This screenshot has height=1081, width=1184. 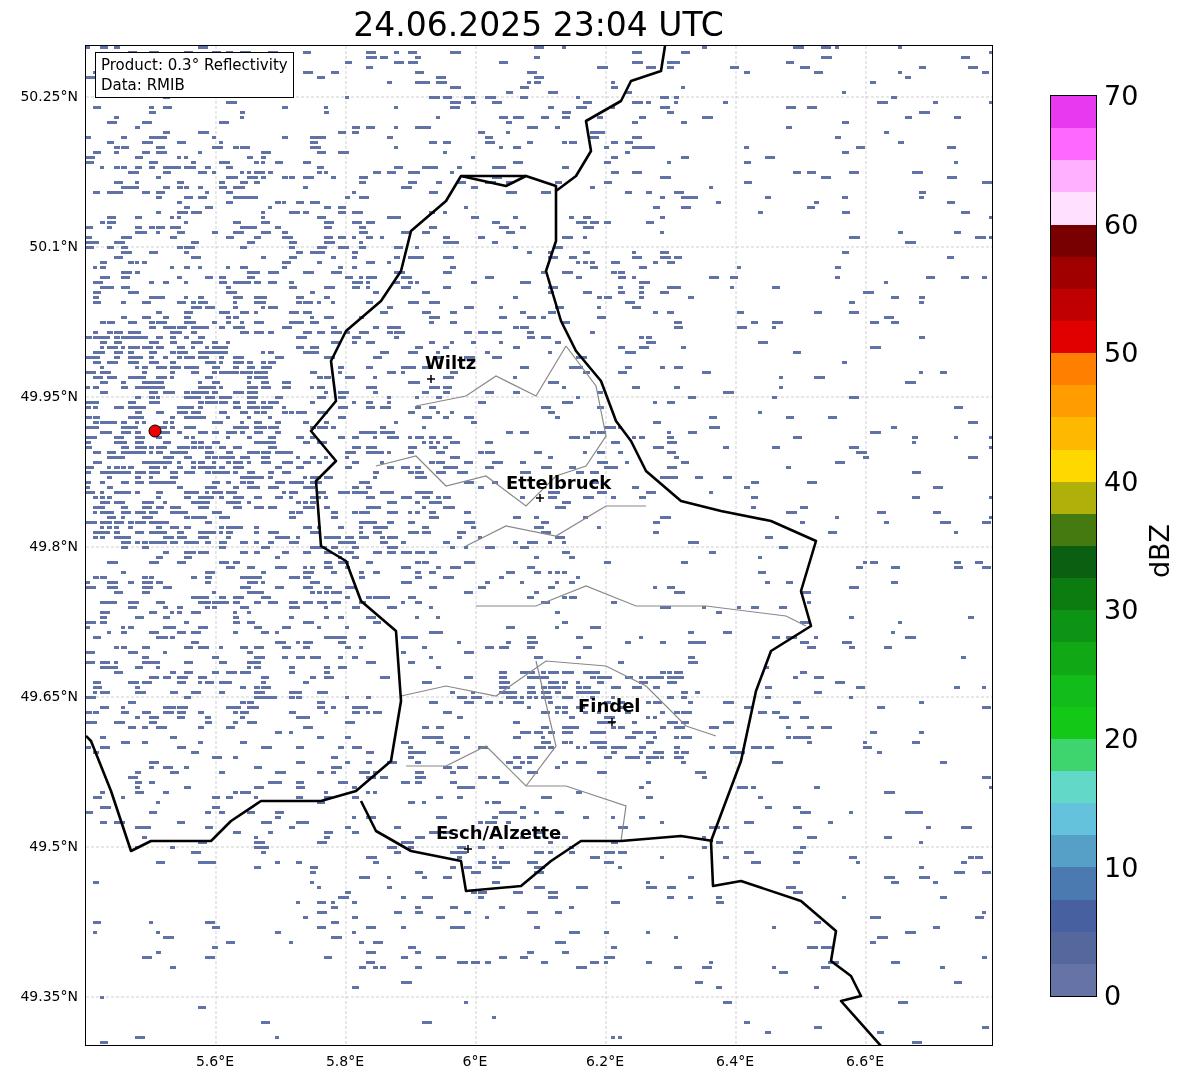 What do you see at coordinates (345, 1061) in the screenshot?
I see `longitude-label: 5.8°E` at bounding box center [345, 1061].